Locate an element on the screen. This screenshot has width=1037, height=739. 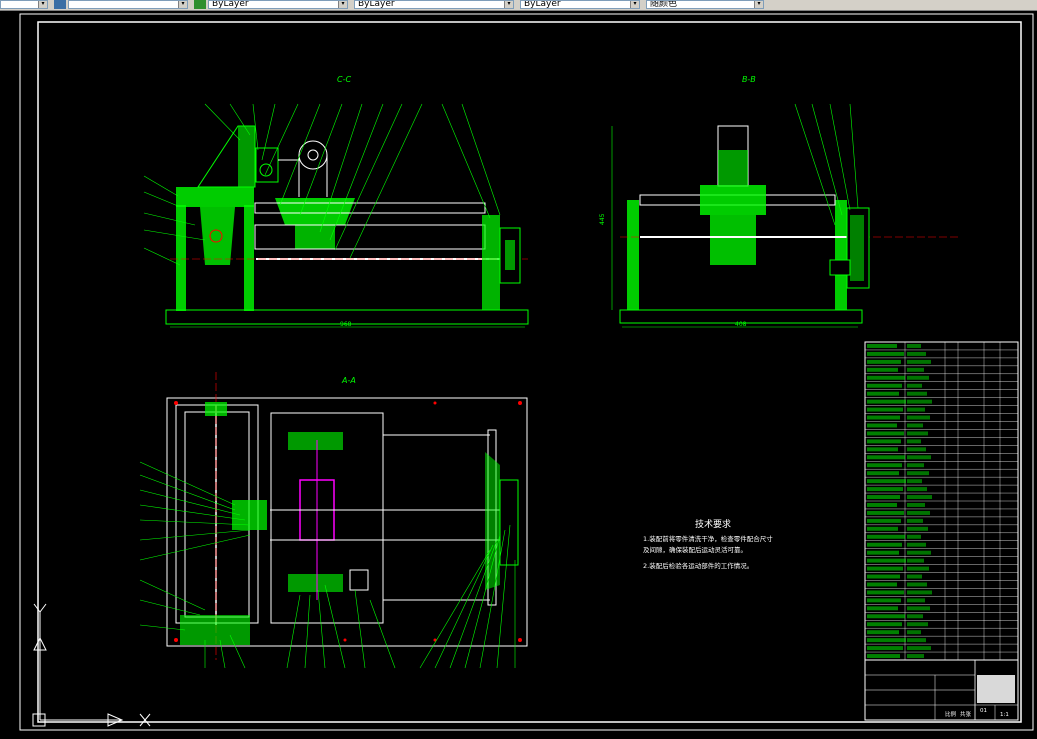
cc-dim-text: 968 is located at coordinates (346, 324).